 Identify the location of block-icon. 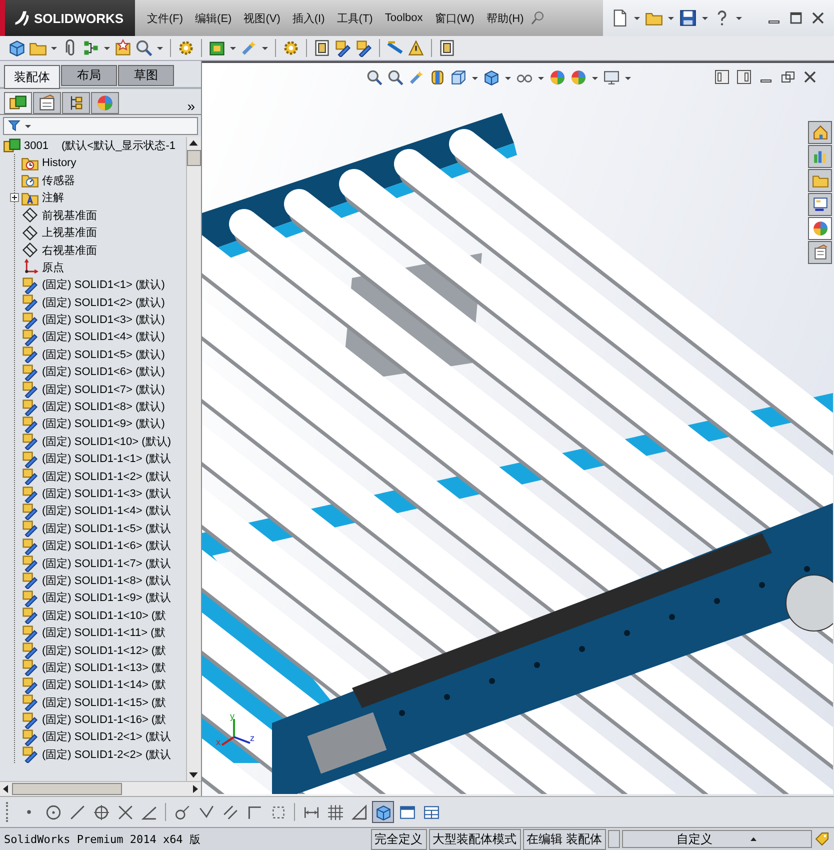
(217, 48).